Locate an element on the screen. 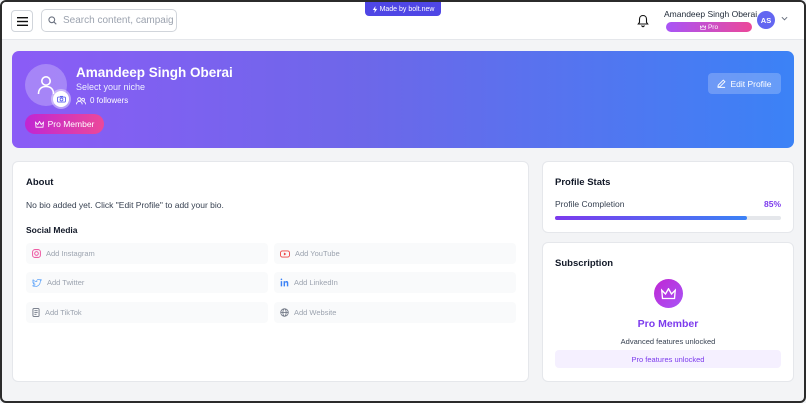 The image size is (806, 403). add-youtube-button: Add YouTube is located at coordinates (395, 253).